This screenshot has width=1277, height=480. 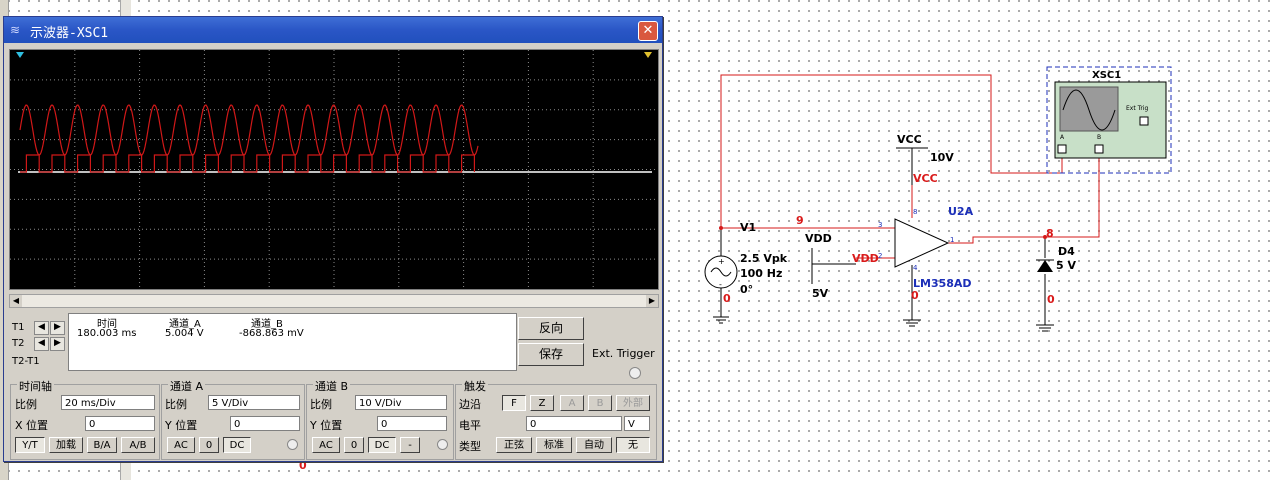 What do you see at coordinates (1066, 265) in the screenshot?
I see `d4-value: 5 V` at bounding box center [1066, 265].